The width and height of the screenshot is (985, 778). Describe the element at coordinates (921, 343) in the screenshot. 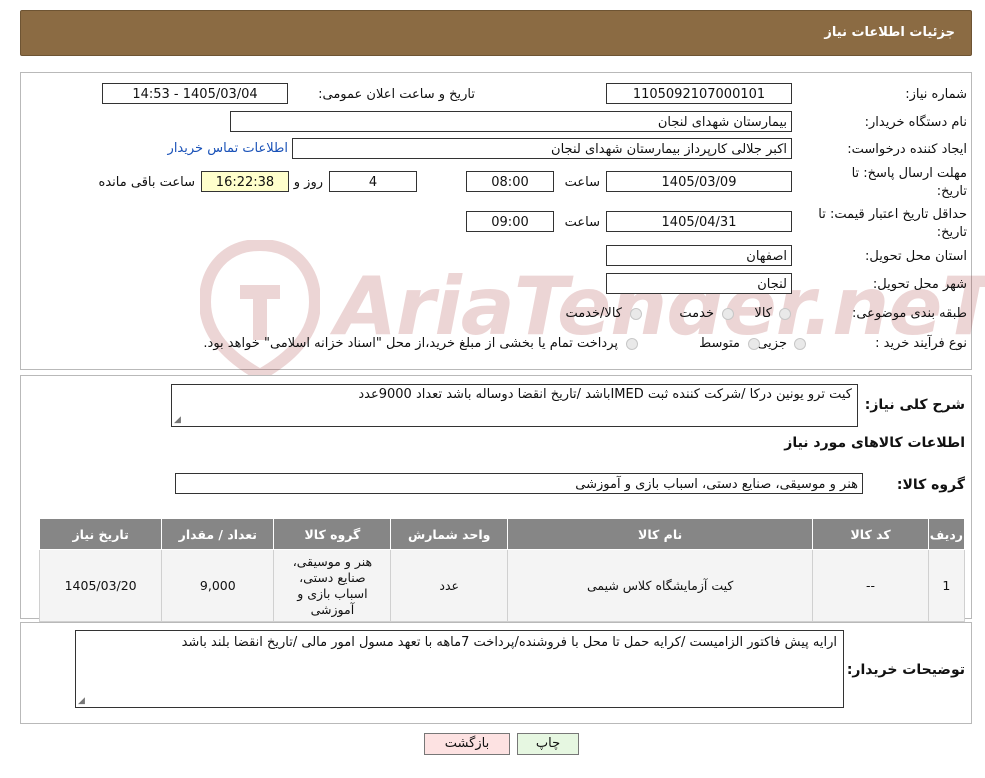

I see `purchase-type-label: نوع فرآیند خرید :` at that location.